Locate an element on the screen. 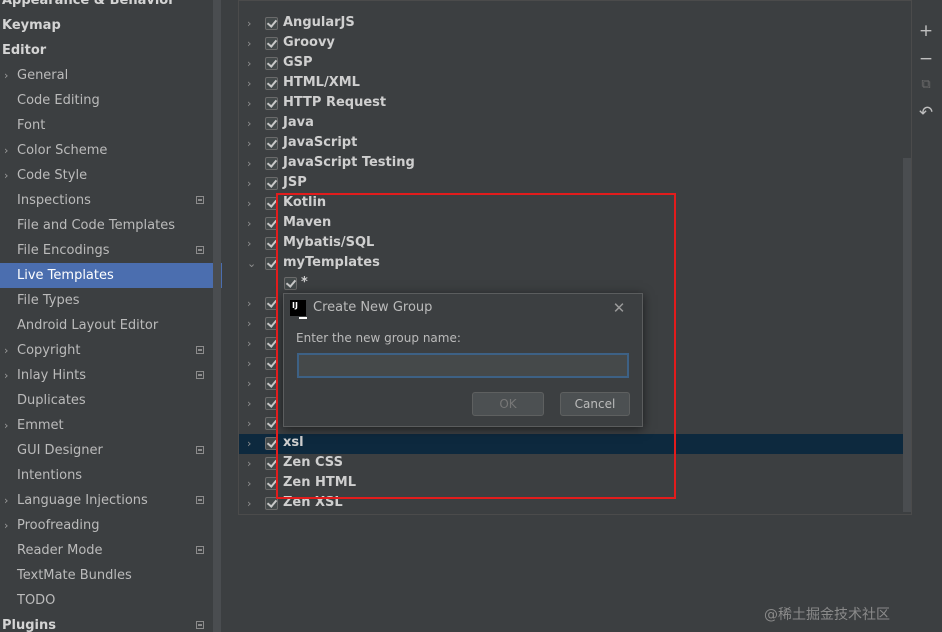  template-group-row: › Maven is located at coordinates (575, 224).